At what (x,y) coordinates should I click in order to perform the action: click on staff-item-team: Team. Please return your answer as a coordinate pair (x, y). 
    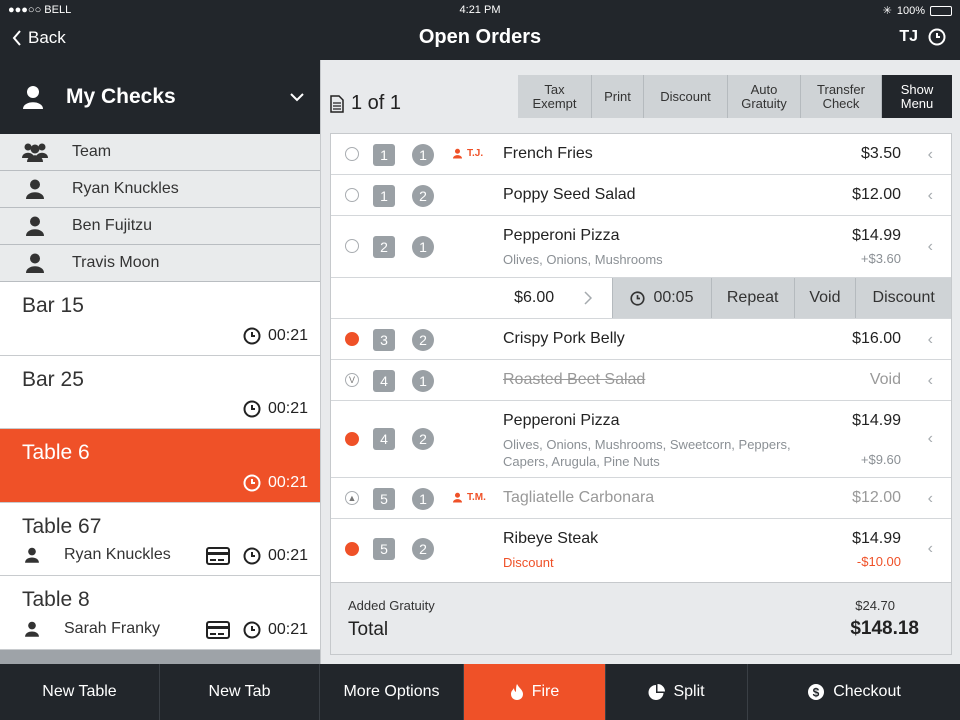
    Looking at the image, I should click on (160, 152).